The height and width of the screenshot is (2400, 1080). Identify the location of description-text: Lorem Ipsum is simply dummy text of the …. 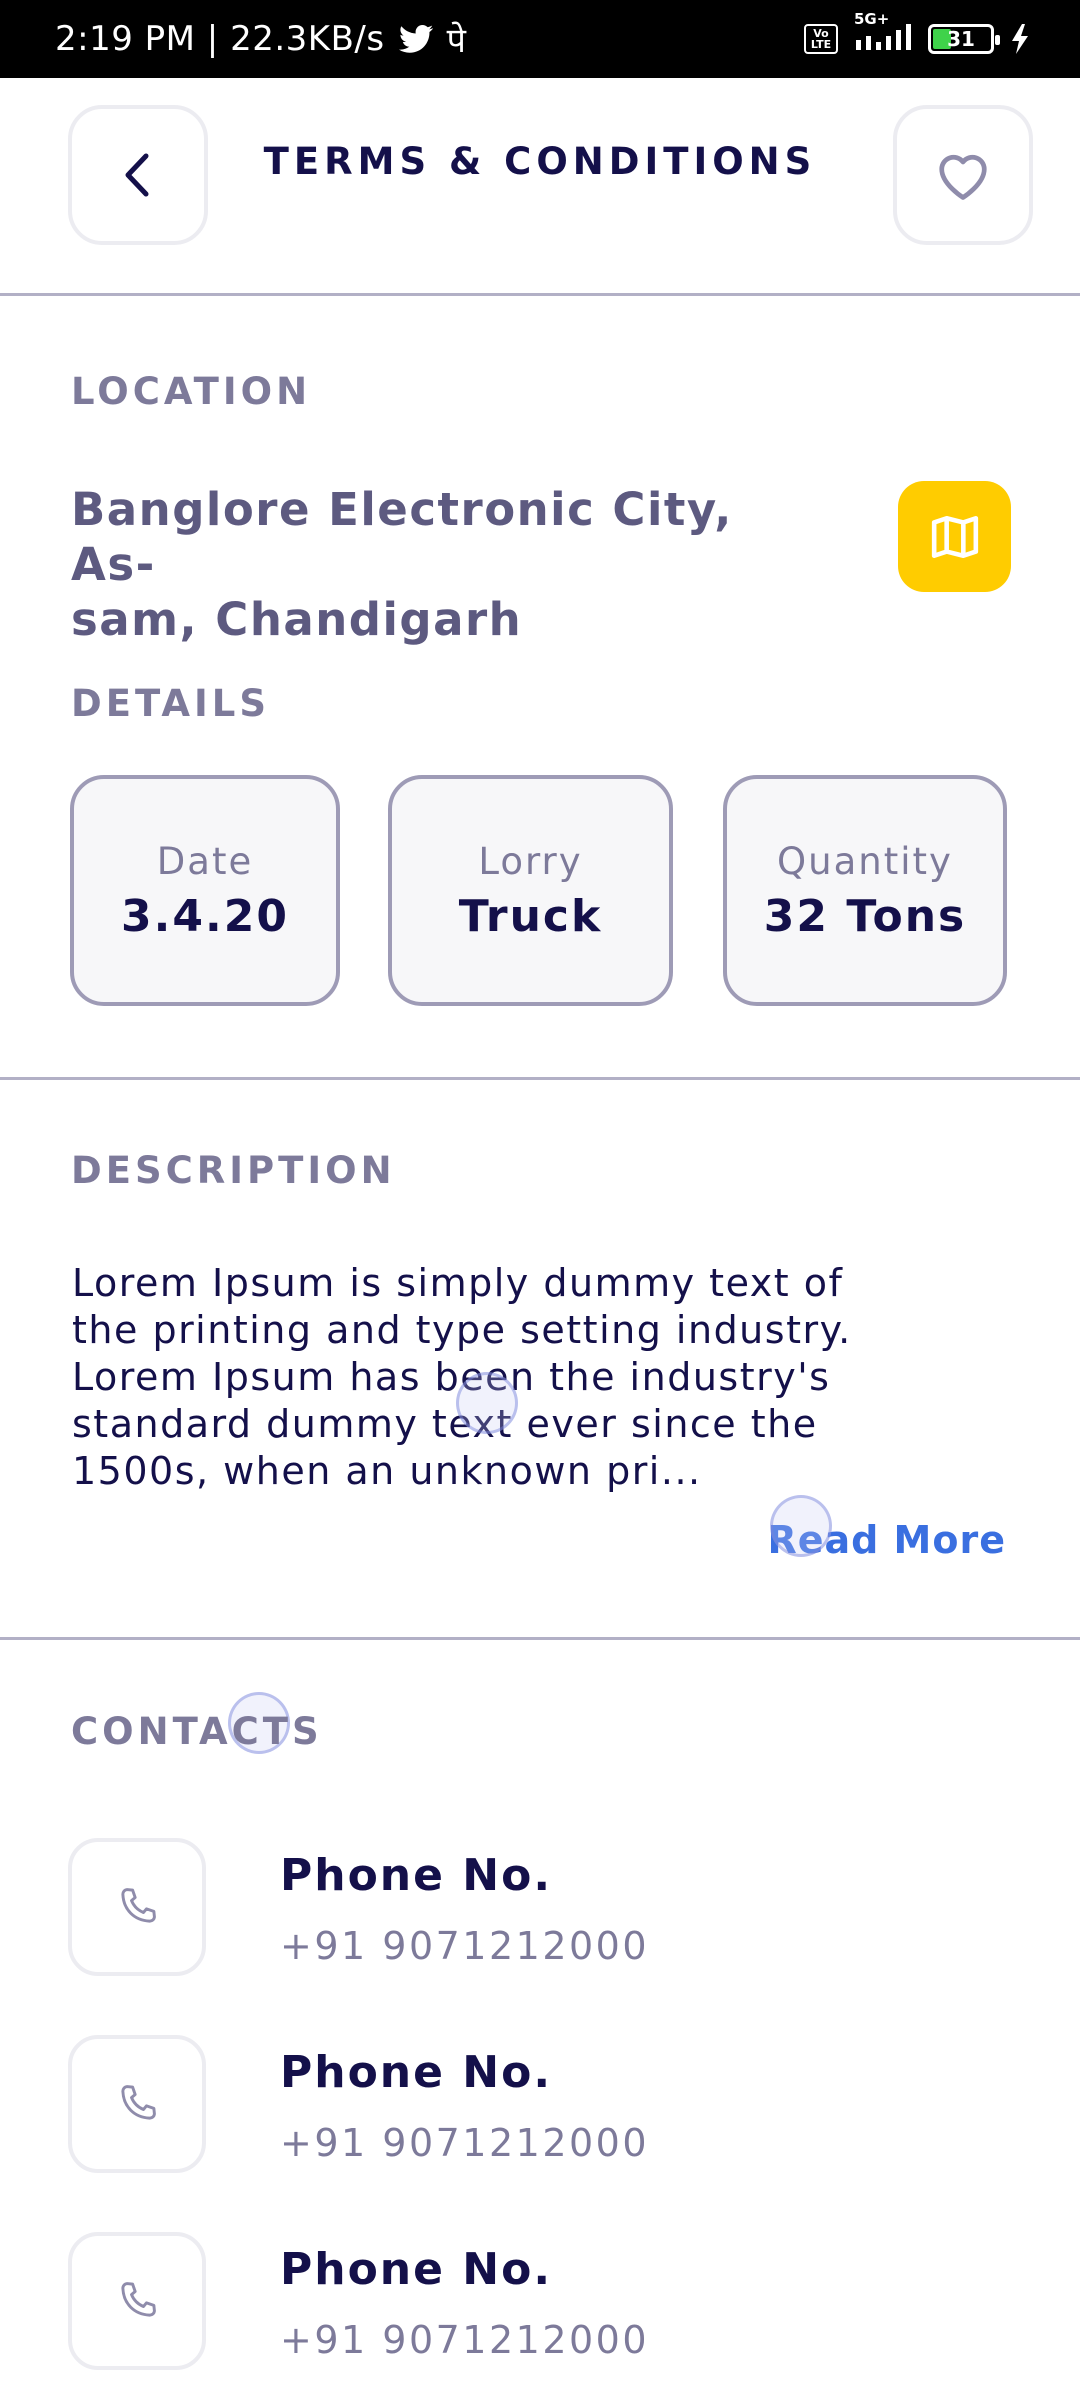
(512, 1377).